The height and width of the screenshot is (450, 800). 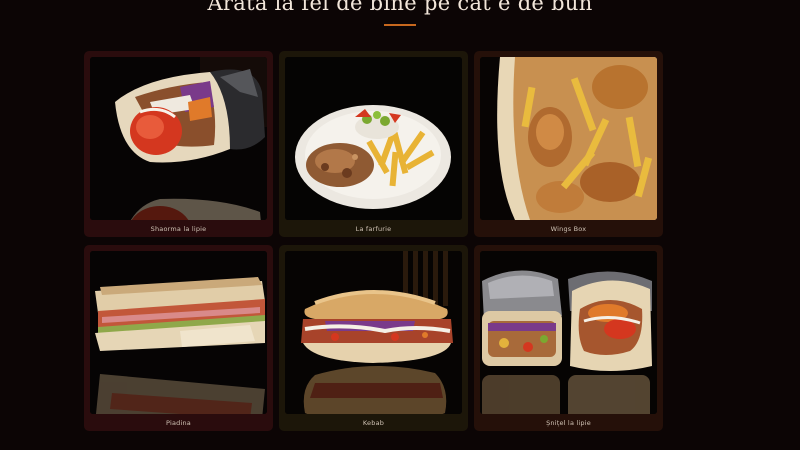 I want to click on menu-card-shaorma-la-lipie: Shaorma la lipie, so click(x=178, y=144).